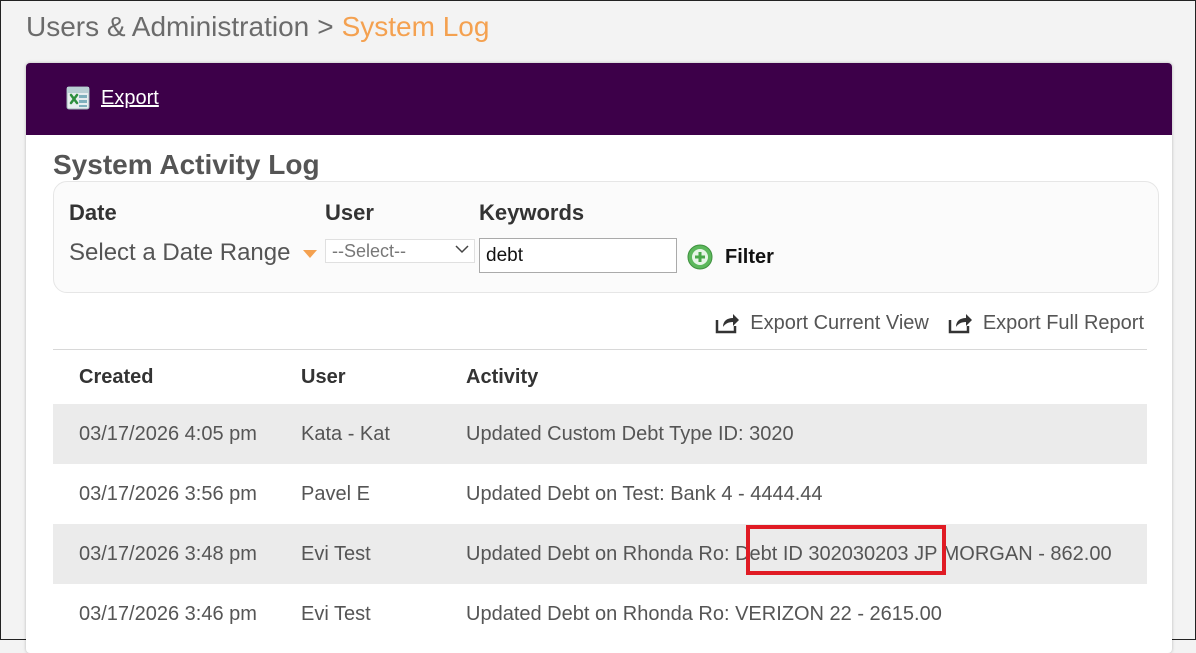 The height and width of the screenshot is (653, 1196). Describe the element at coordinates (806, 434) in the screenshot. I see `cell-activity: Updated Custom Debt Type ID: 3020` at that location.